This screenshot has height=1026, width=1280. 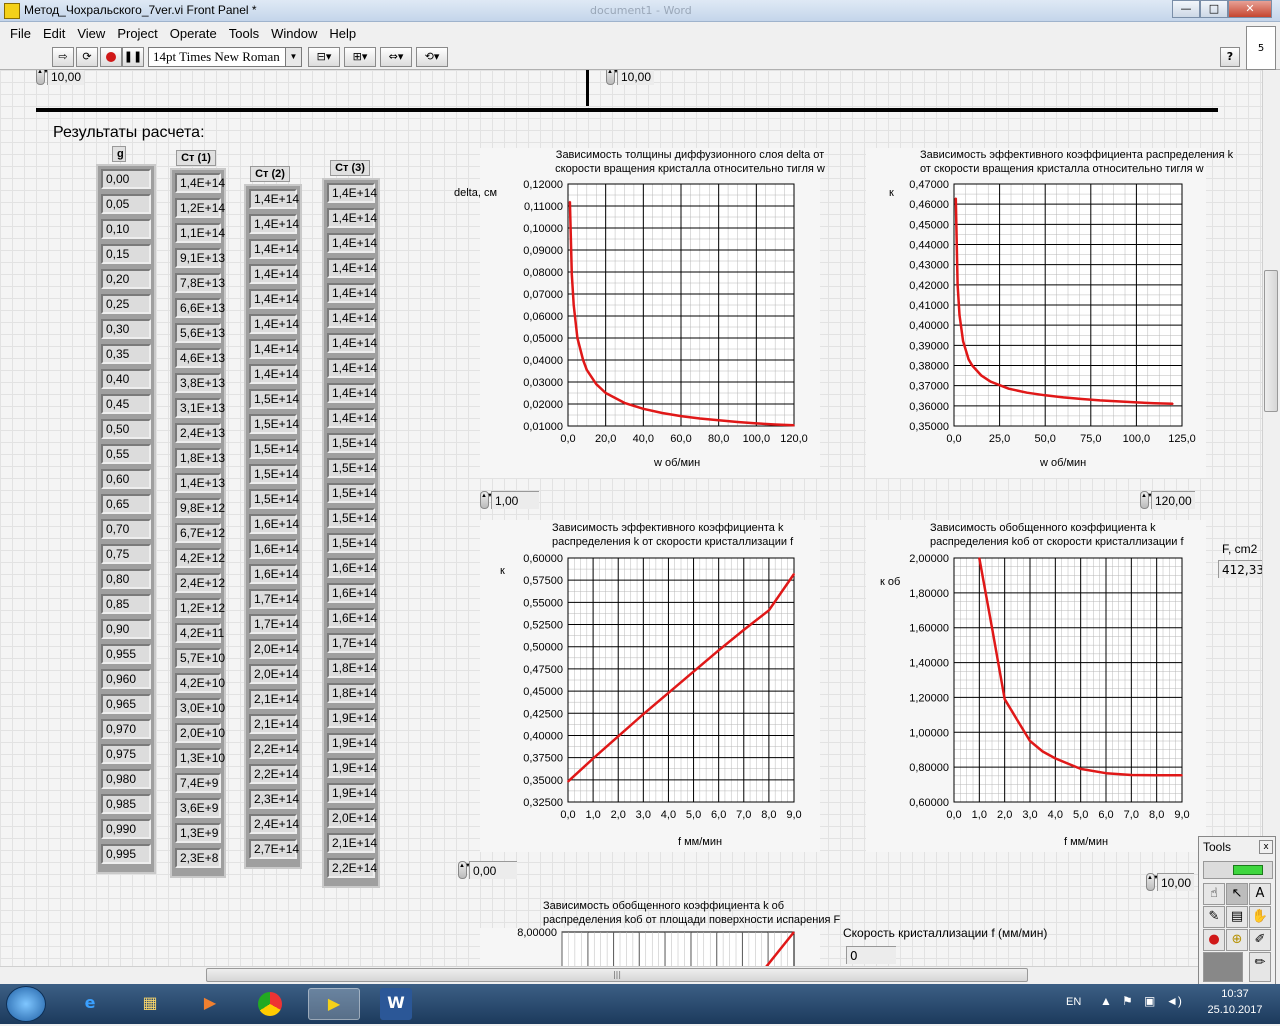 I want to click on context-help-icon: ?, so click(x=1230, y=57).